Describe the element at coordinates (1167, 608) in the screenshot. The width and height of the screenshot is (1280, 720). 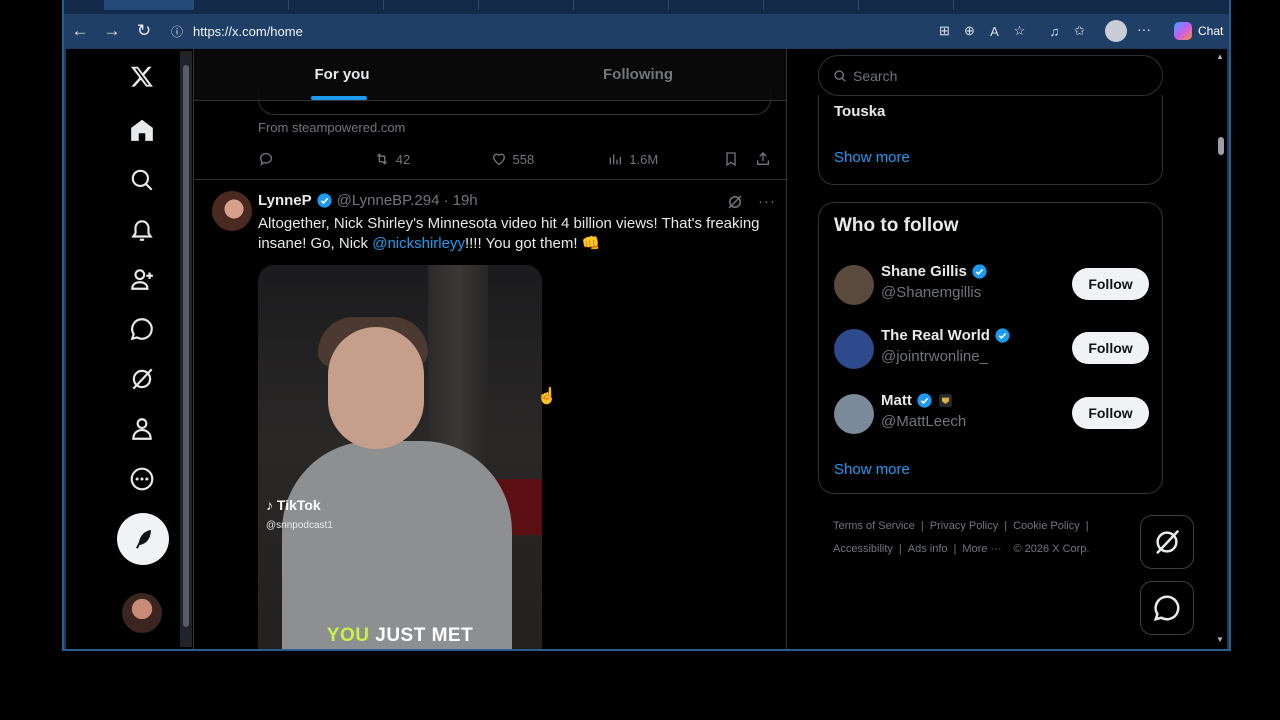
I see `messages-floating-button` at that location.